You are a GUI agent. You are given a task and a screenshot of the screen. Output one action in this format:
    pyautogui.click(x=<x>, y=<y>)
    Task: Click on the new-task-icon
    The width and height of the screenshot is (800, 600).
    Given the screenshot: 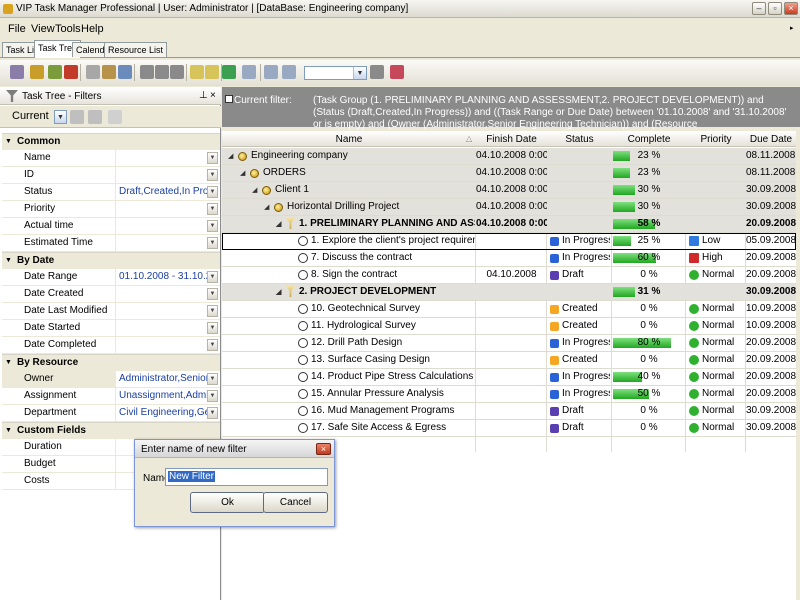 What is the action you would take?
    pyautogui.click(x=17, y=72)
    